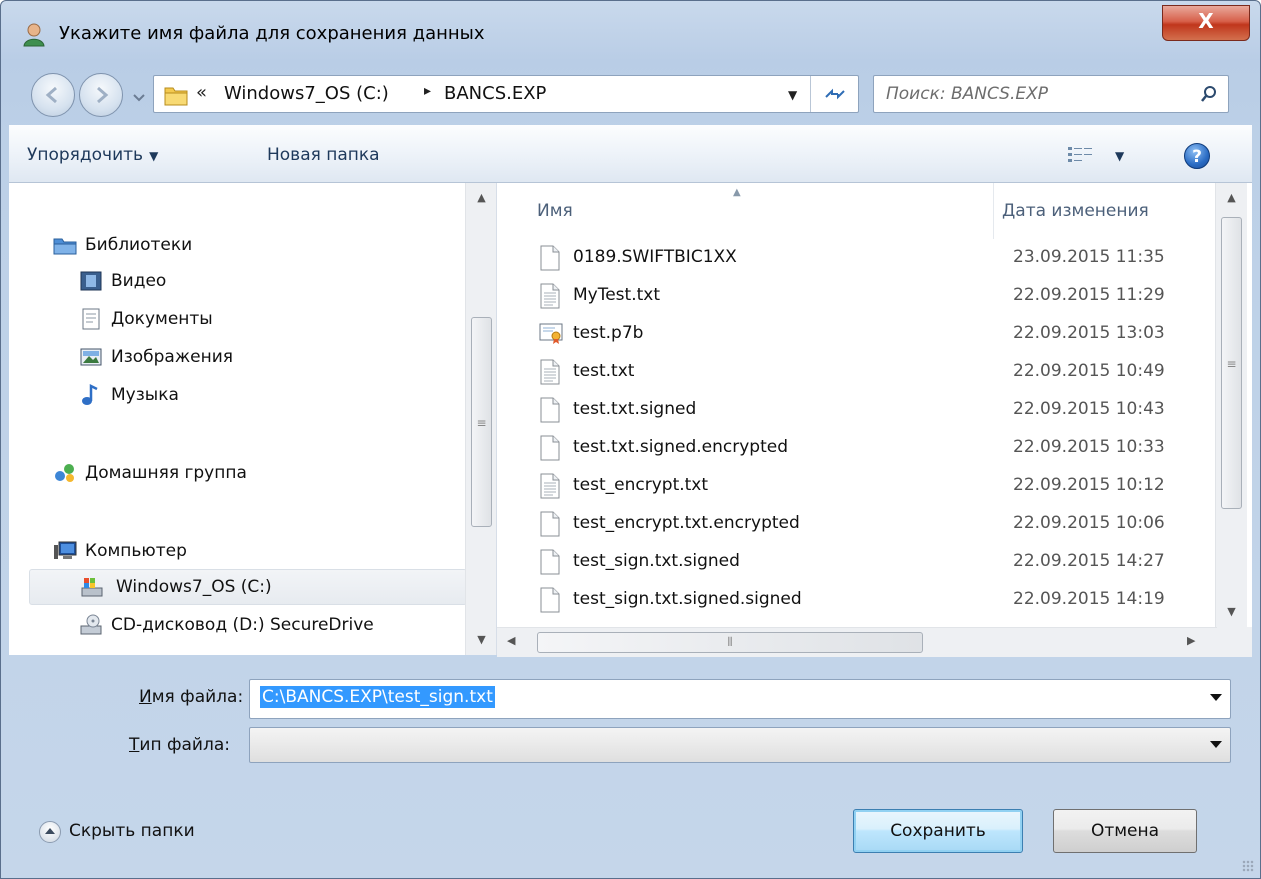 This screenshot has height=879, width=1261. What do you see at coordinates (179, 745) in the screenshot?
I see `filetype-label: Тип файла:` at bounding box center [179, 745].